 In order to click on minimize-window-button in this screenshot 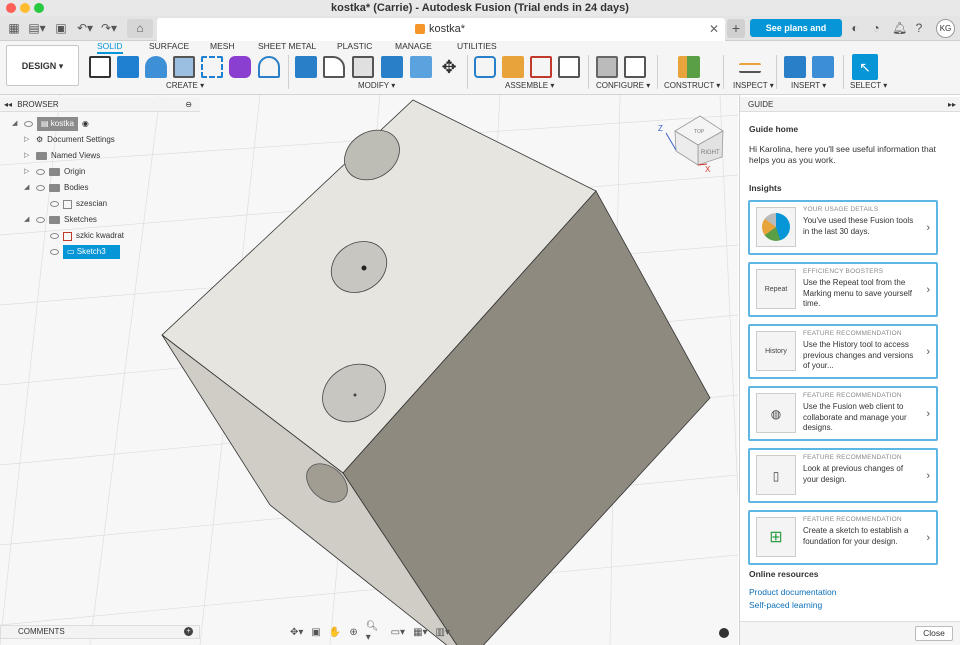, I will do `click(25, 8)`.